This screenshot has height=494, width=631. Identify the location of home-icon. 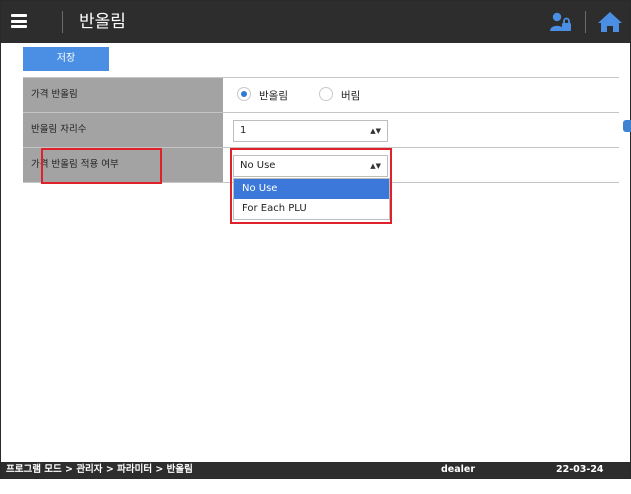
(610, 22).